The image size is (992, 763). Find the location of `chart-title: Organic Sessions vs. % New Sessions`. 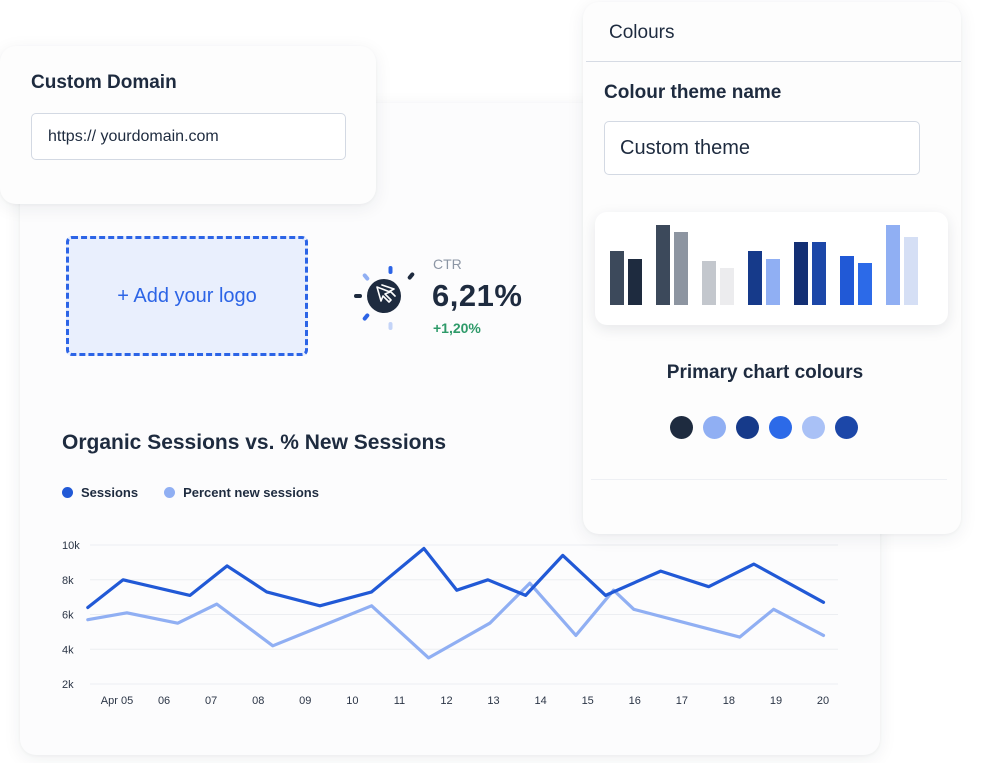

chart-title: Organic Sessions vs. % New Sessions is located at coordinates (254, 442).